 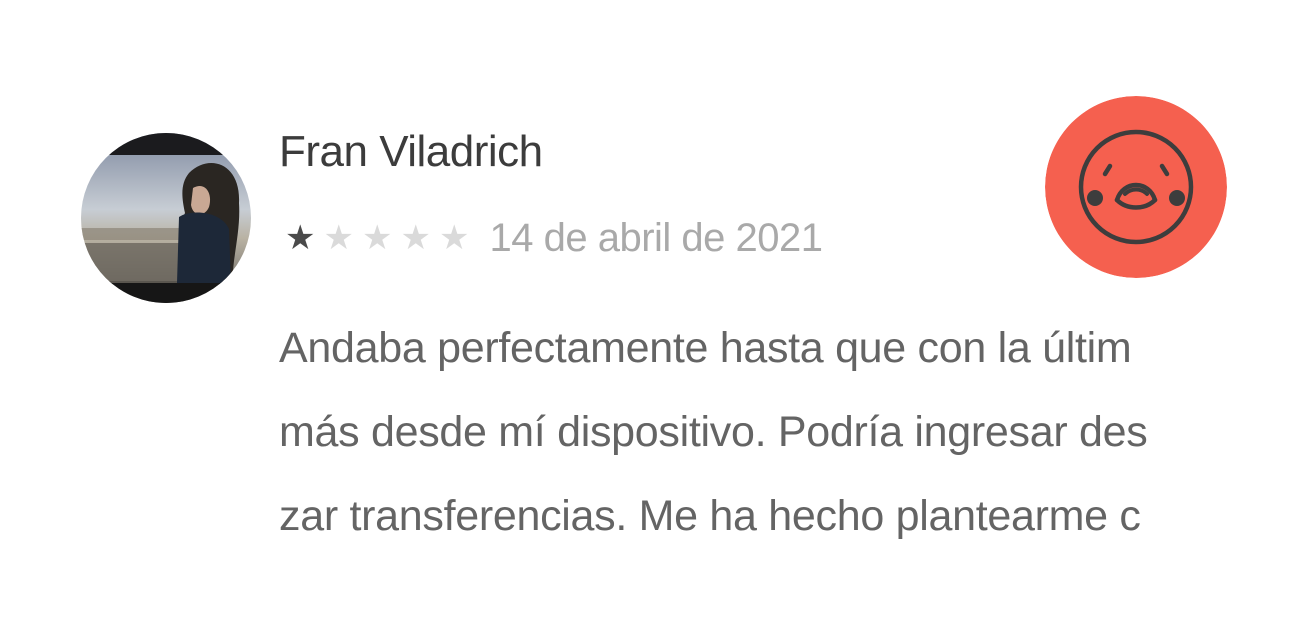 I want to click on star-rating: ★ ★ ★ ★ ★, so click(x=381, y=238).